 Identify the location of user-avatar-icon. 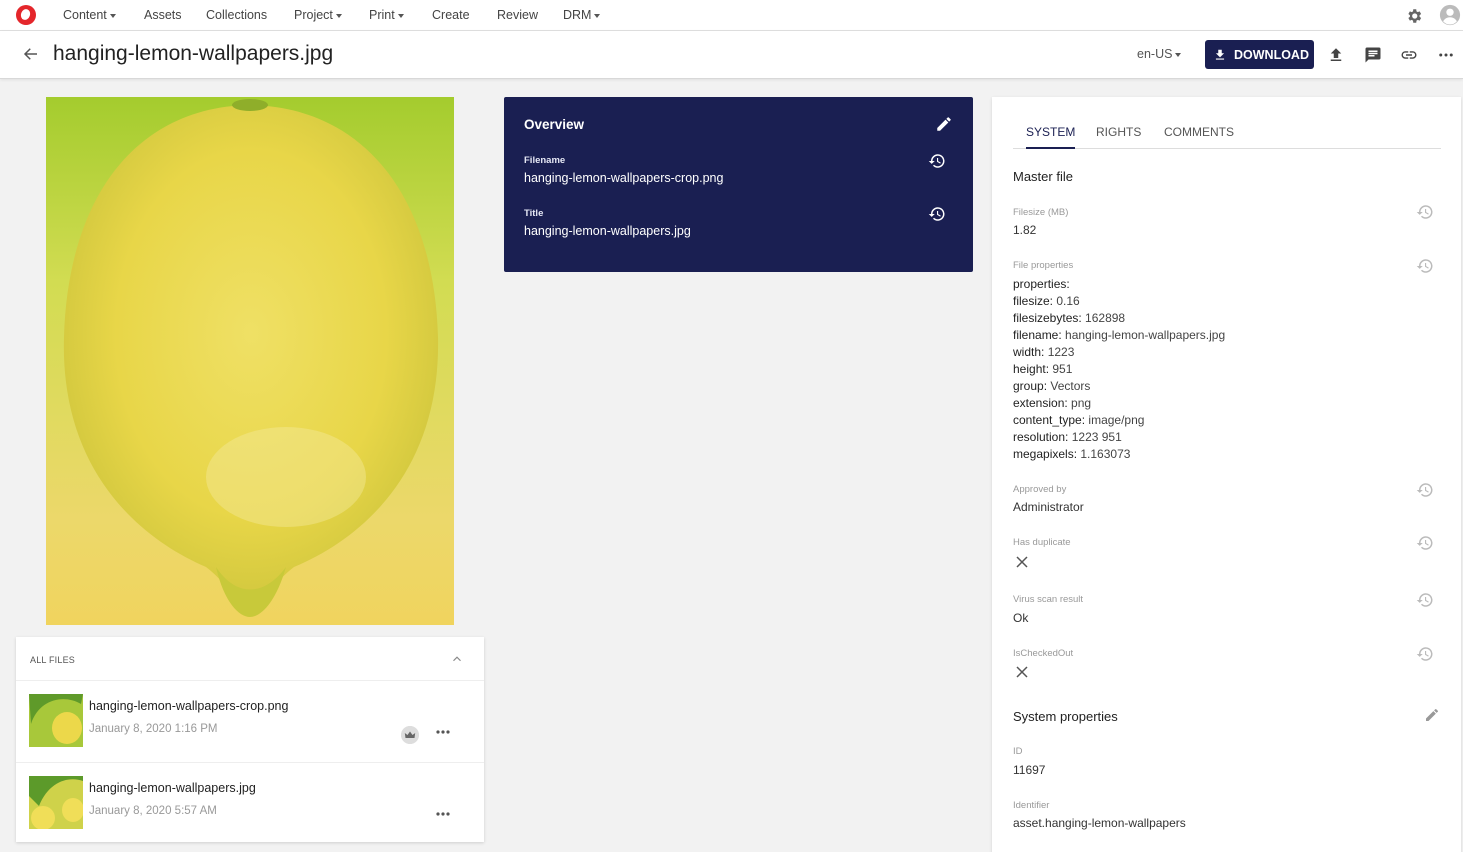
(1450, 15).